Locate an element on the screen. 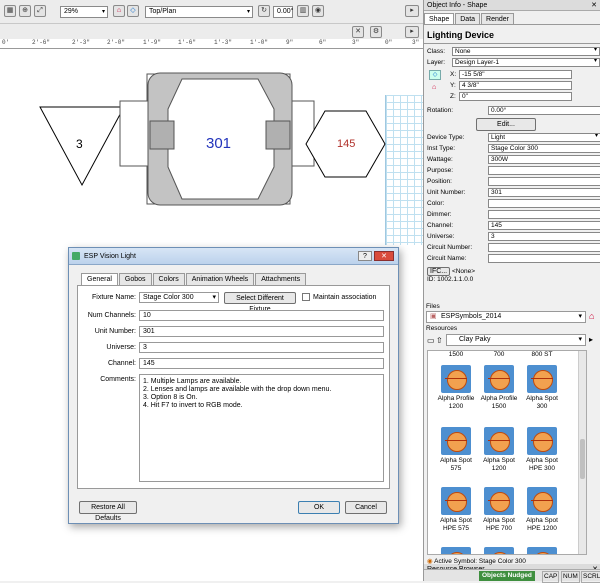 Image resolution: width=600 pixels, height=583 pixels. status-bar: Objects Nudged CAP NUM SCRL is located at coordinates (512, 576).